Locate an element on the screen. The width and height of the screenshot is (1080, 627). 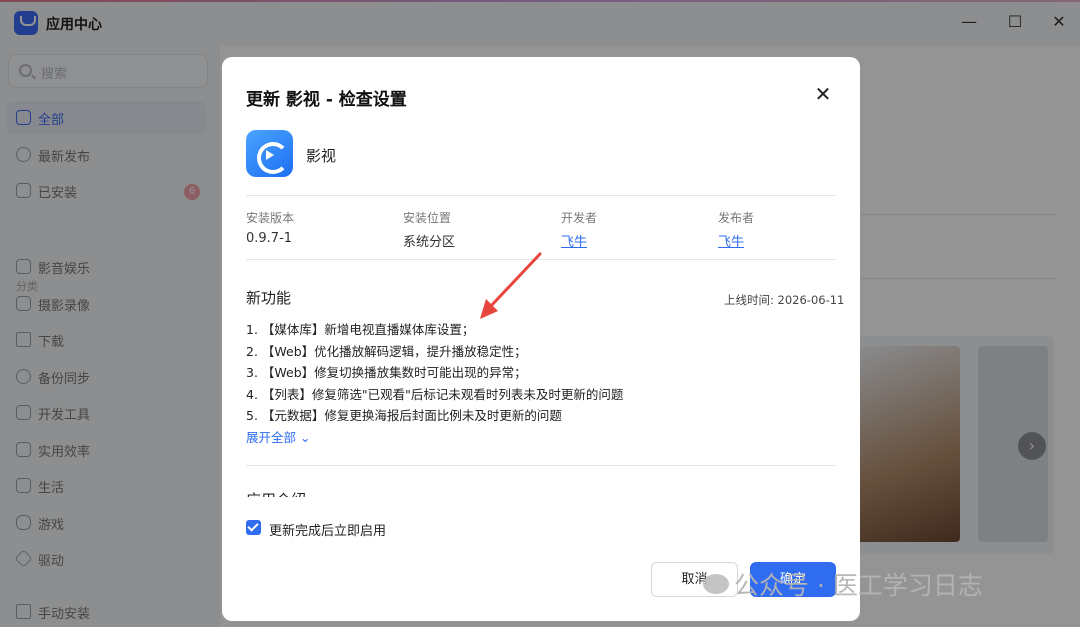
annotation-arrow is located at coordinates (511, 285).